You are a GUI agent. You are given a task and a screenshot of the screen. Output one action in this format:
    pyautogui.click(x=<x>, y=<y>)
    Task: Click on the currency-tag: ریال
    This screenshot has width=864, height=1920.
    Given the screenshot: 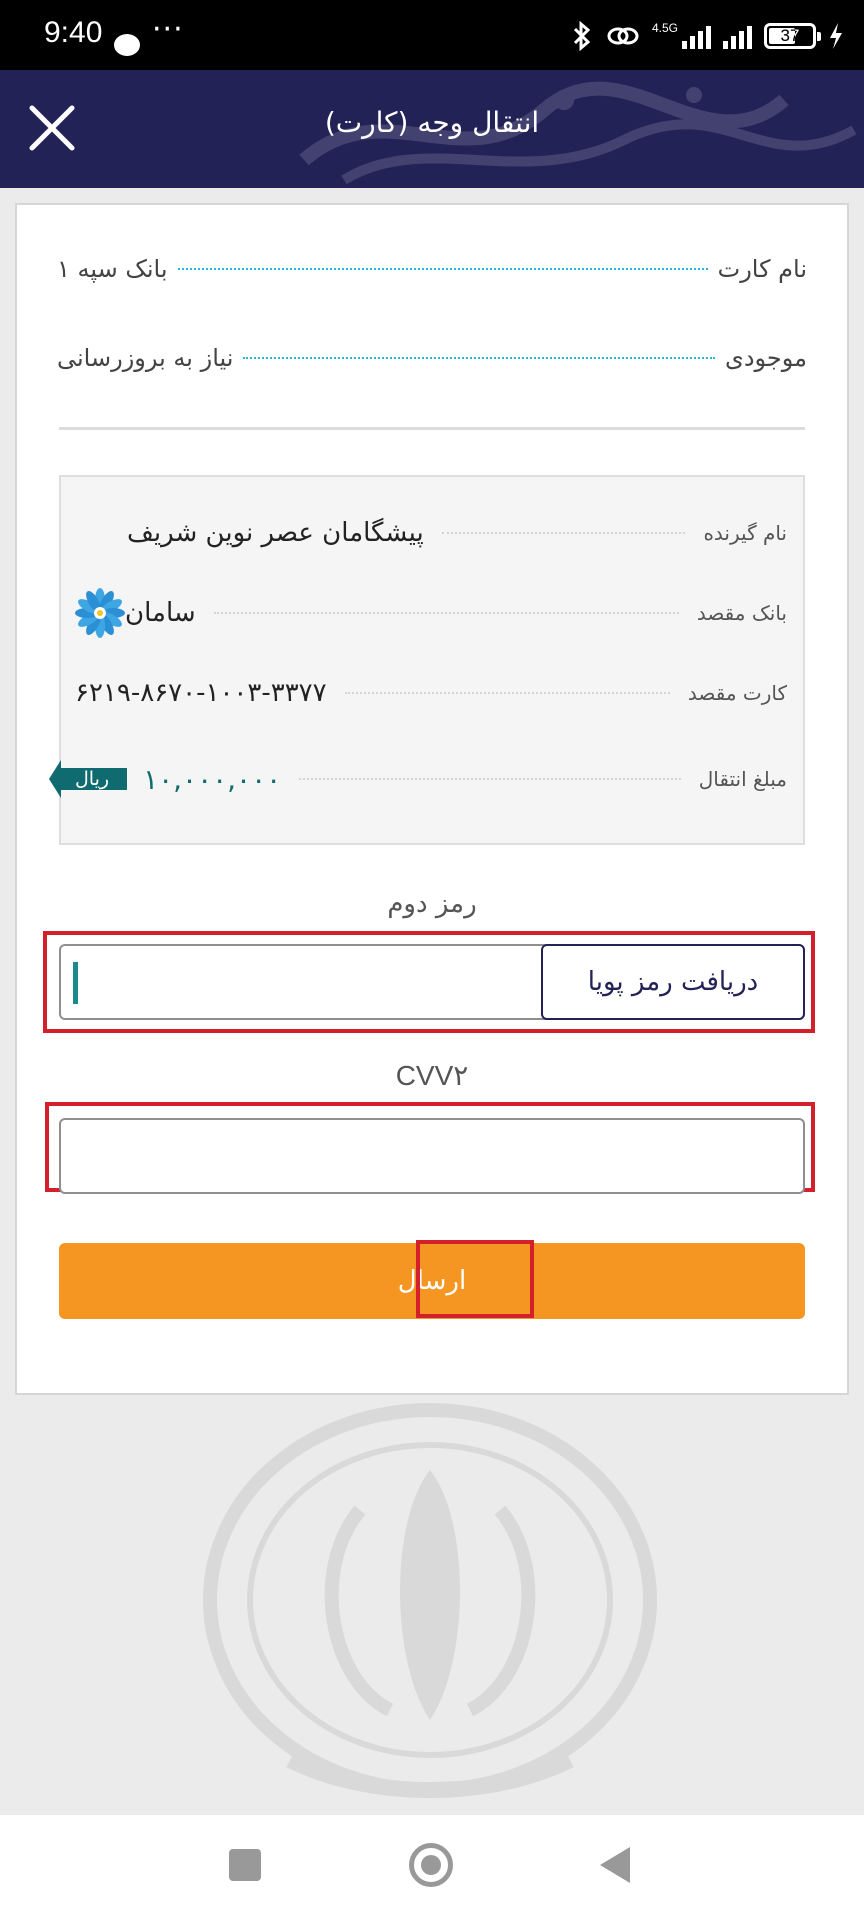 What is the action you would take?
    pyautogui.click(x=88, y=779)
    